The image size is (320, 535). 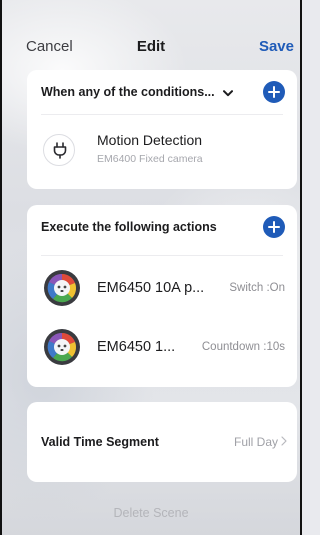 What do you see at coordinates (151, 513) in the screenshot?
I see `delete-scene-button: Delete Scene` at bounding box center [151, 513].